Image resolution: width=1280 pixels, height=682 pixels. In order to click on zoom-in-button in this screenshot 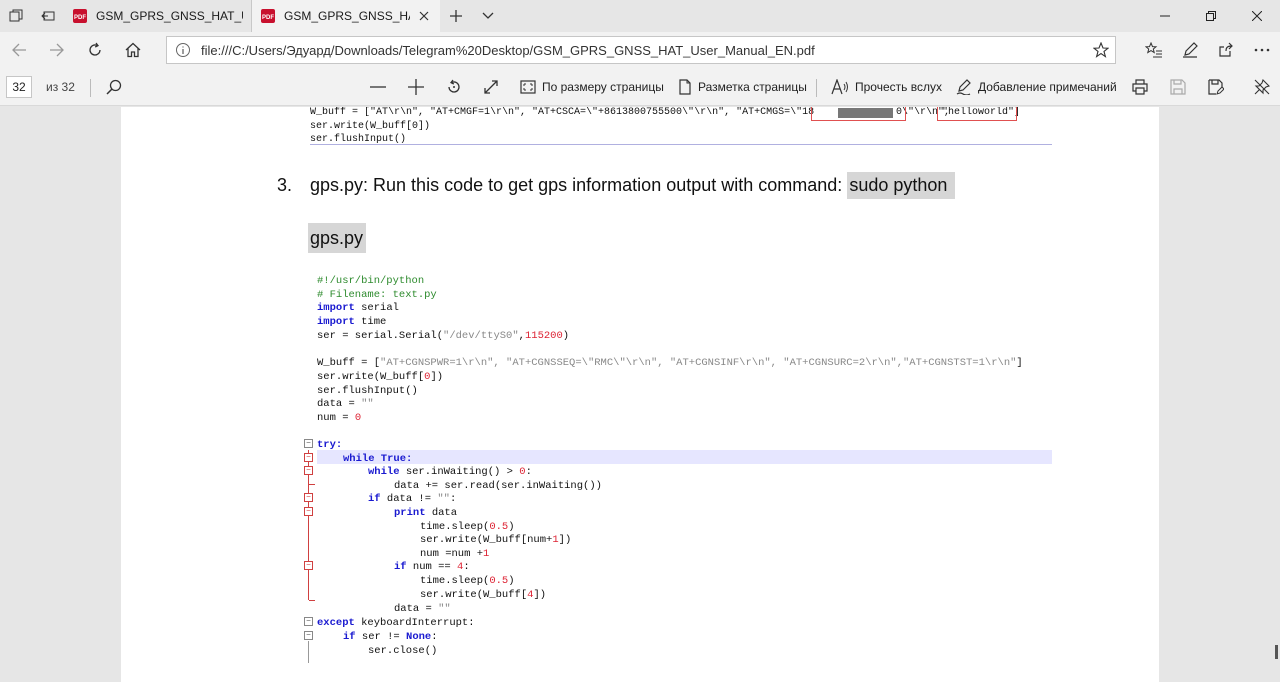, I will do `click(416, 87)`.